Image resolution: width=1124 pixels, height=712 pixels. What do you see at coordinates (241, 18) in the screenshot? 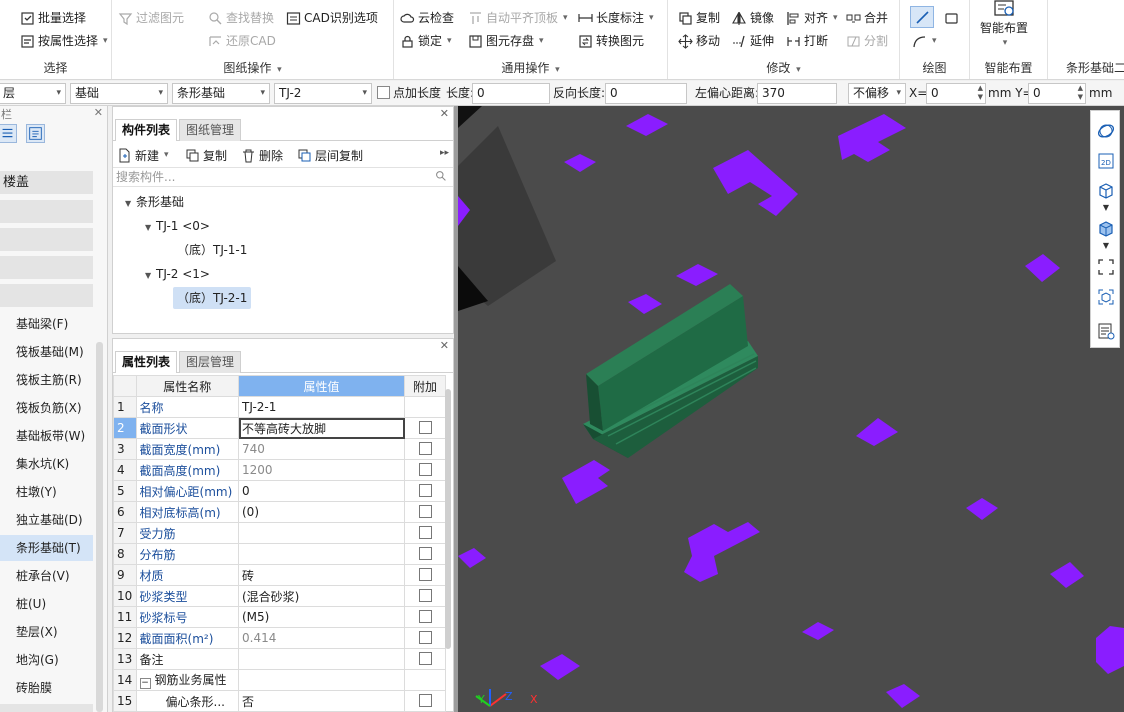
I see `find-replace-button: 查找替换` at bounding box center [241, 18].